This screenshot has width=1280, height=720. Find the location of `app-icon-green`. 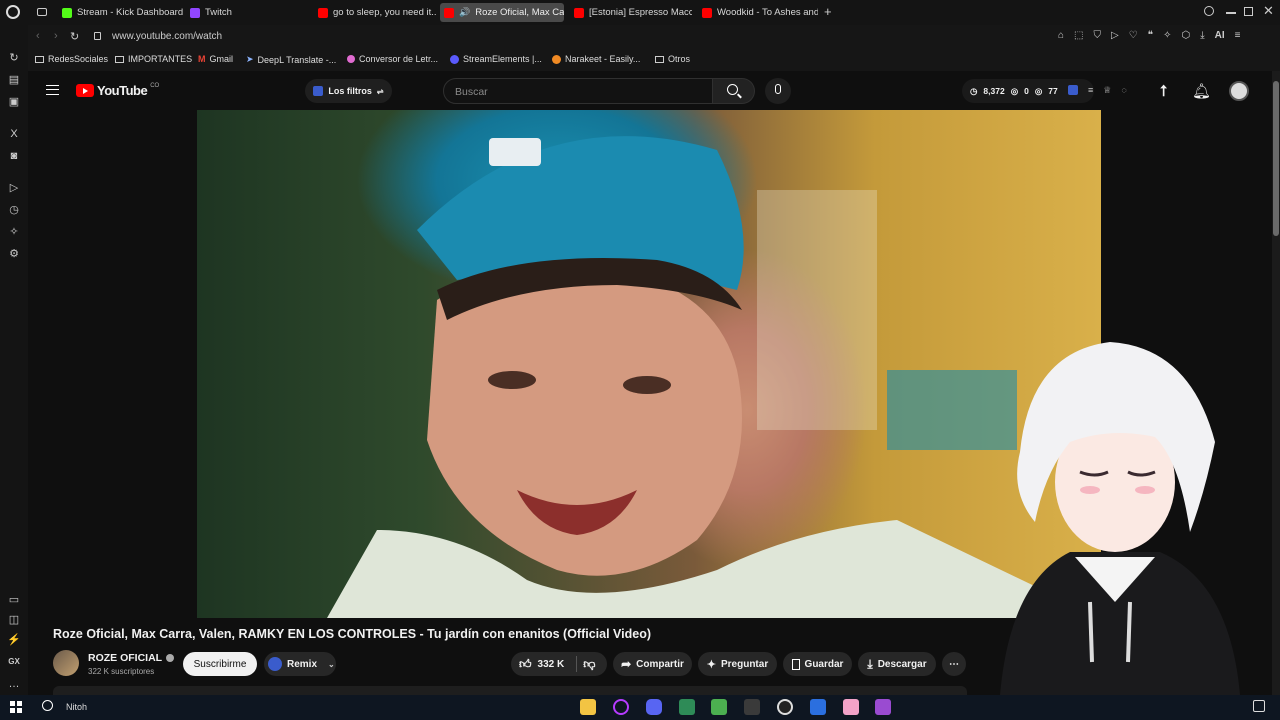

app-icon-green is located at coordinates (687, 707).